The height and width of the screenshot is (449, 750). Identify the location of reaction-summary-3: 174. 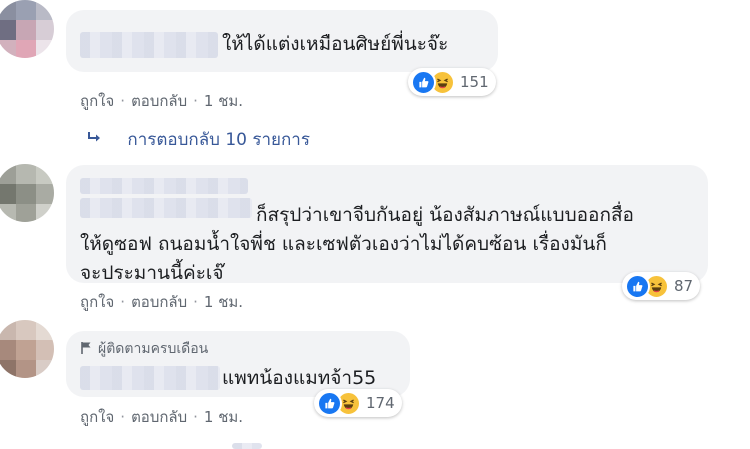
(358, 403).